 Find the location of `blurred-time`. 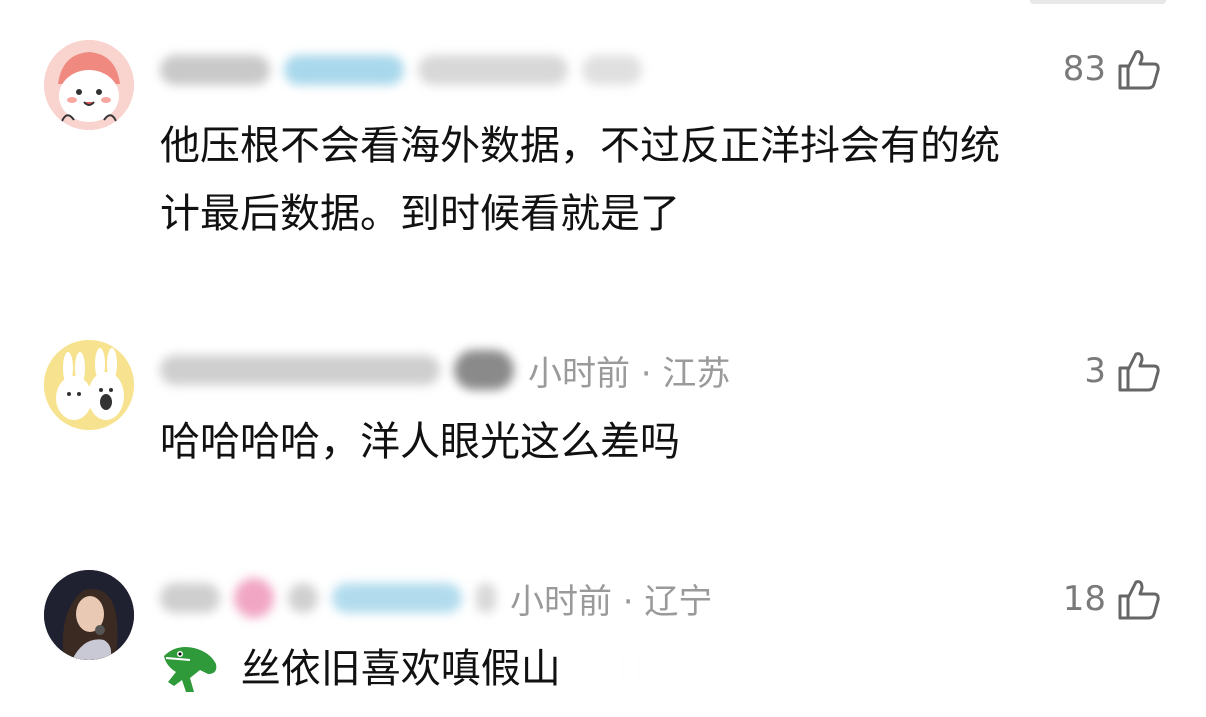

blurred-time is located at coordinates (493, 70).